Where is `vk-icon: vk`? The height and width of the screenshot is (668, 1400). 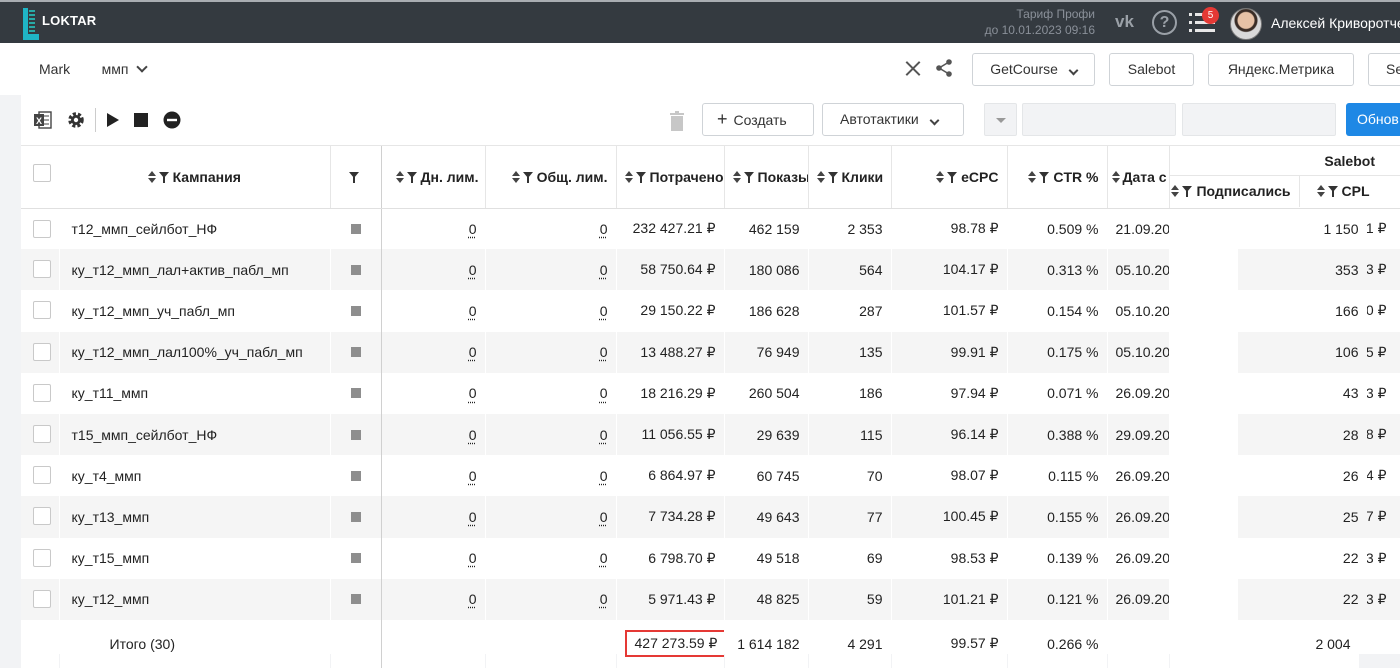
vk-icon: vk is located at coordinates (1124, 22).